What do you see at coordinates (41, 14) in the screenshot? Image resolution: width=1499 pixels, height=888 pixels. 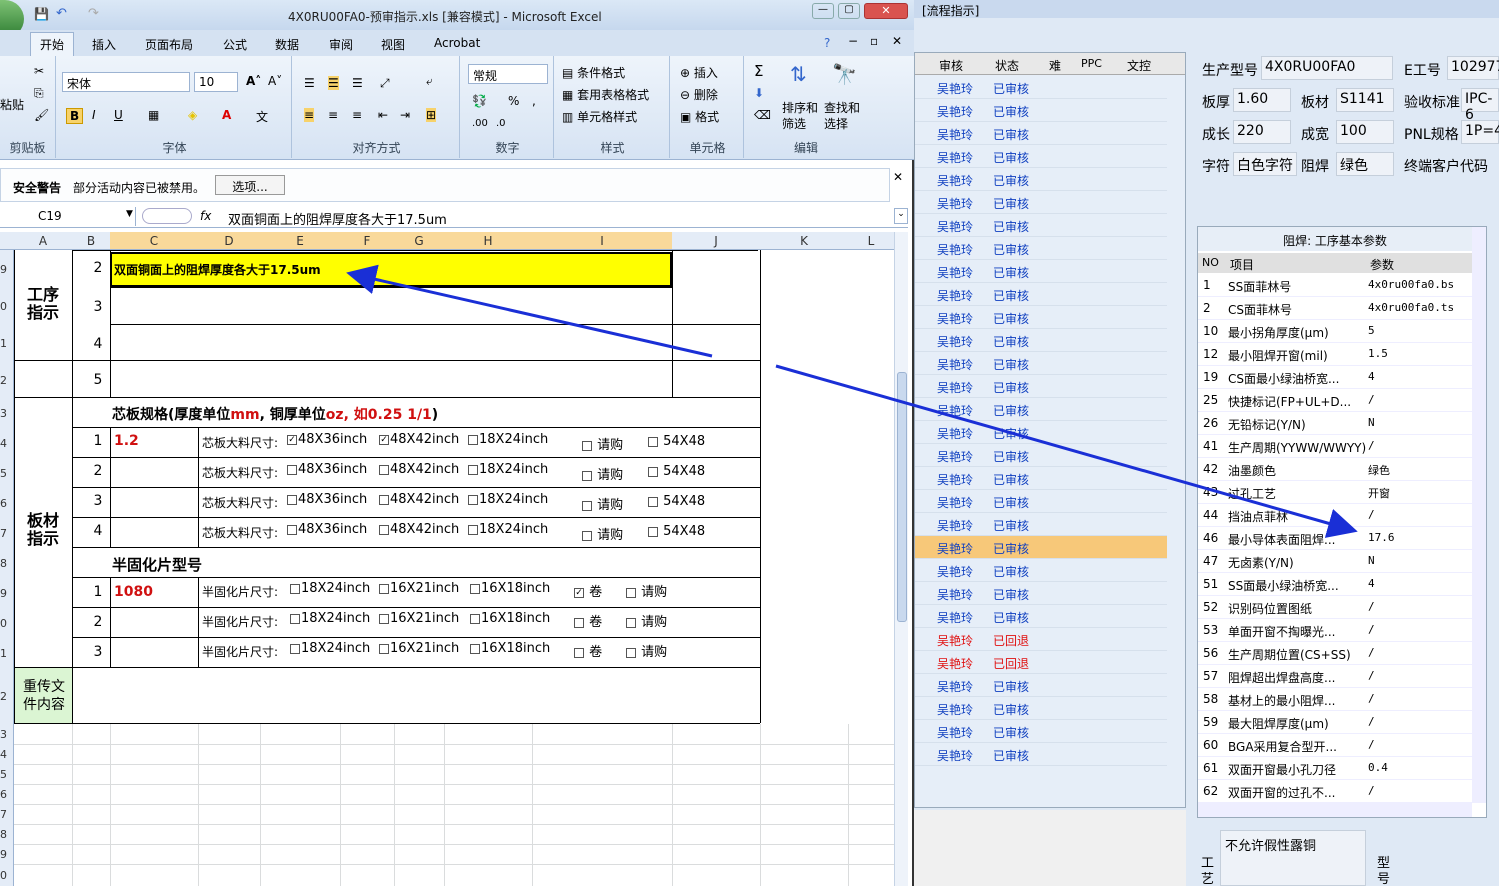 I see `save-icon: 💾` at bounding box center [41, 14].